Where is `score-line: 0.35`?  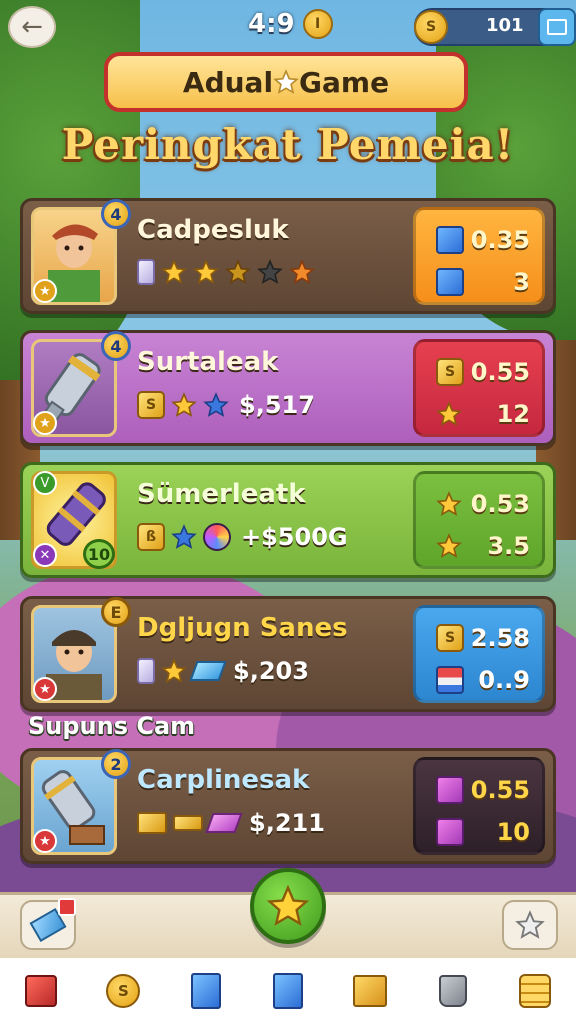
score-line: 0.35 is located at coordinates (483, 240).